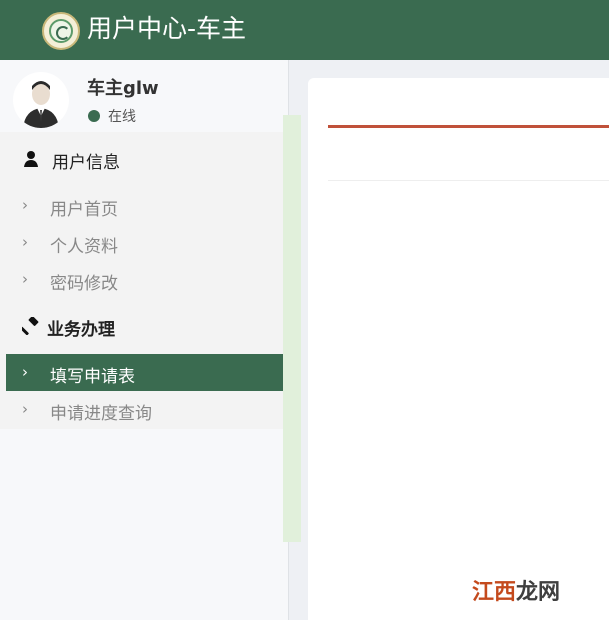 Image resolution: width=609 pixels, height=620 pixels. Describe the element at coordinates (30, 326) in the screenshot. I see `gavel-icon` at that location.